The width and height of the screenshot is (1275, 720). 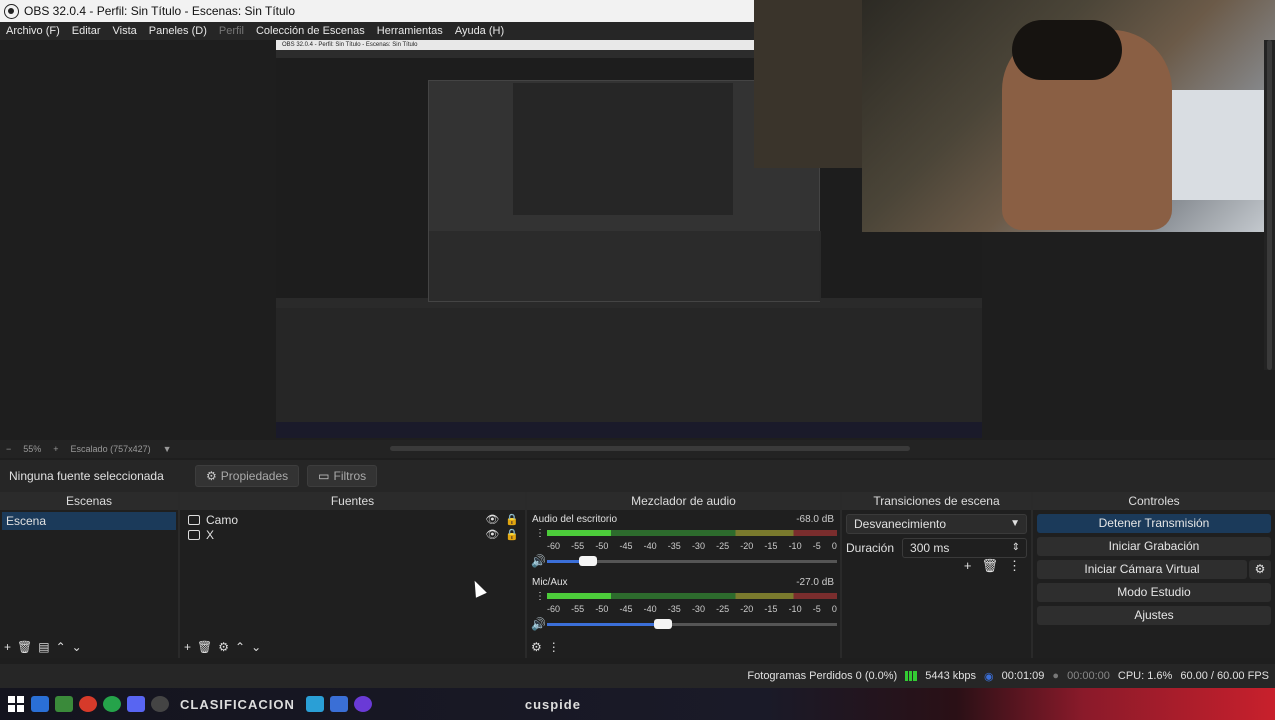 What do you see at coordinates (310, 31) in the screenshot?
I see `menu-coleccion-escenas: Colección de Escenas` at bounding box center [310, 31].